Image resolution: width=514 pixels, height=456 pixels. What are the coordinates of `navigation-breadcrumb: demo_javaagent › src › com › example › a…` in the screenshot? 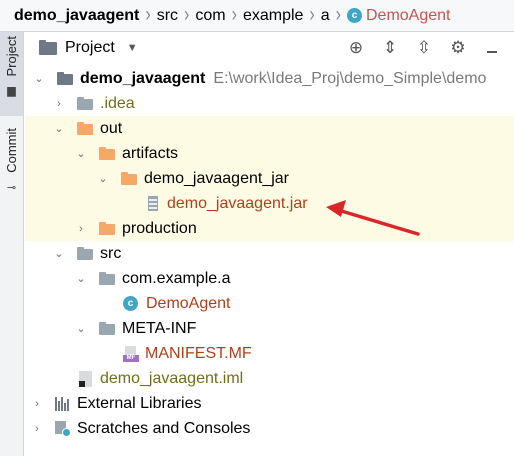 It's located at (257, 16).